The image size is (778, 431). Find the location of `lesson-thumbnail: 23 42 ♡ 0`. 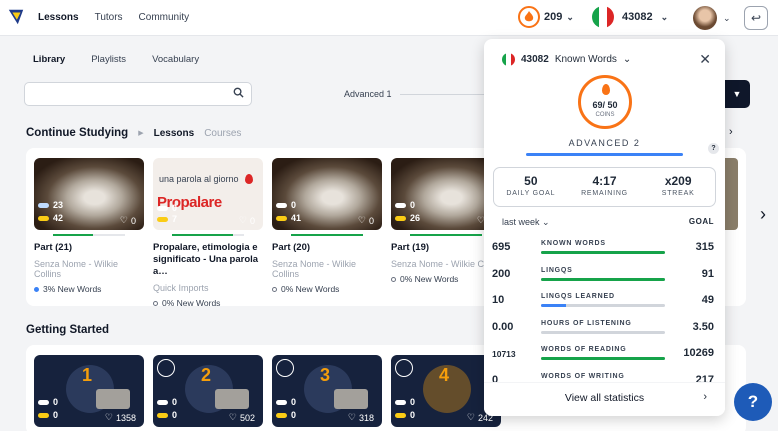

lesson-thumbnail: 23 42 ♡ 0 is located at coordinates (89, 194).